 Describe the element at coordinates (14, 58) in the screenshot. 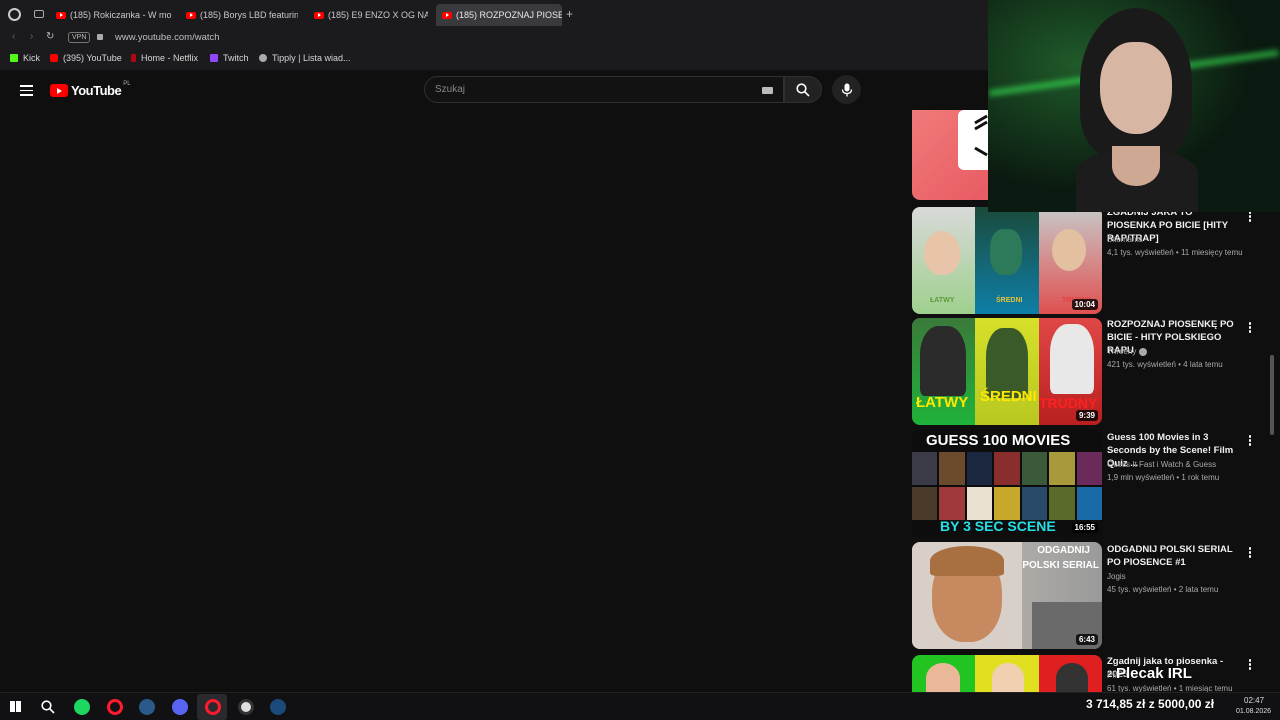

I see `kick-icon` at that location.